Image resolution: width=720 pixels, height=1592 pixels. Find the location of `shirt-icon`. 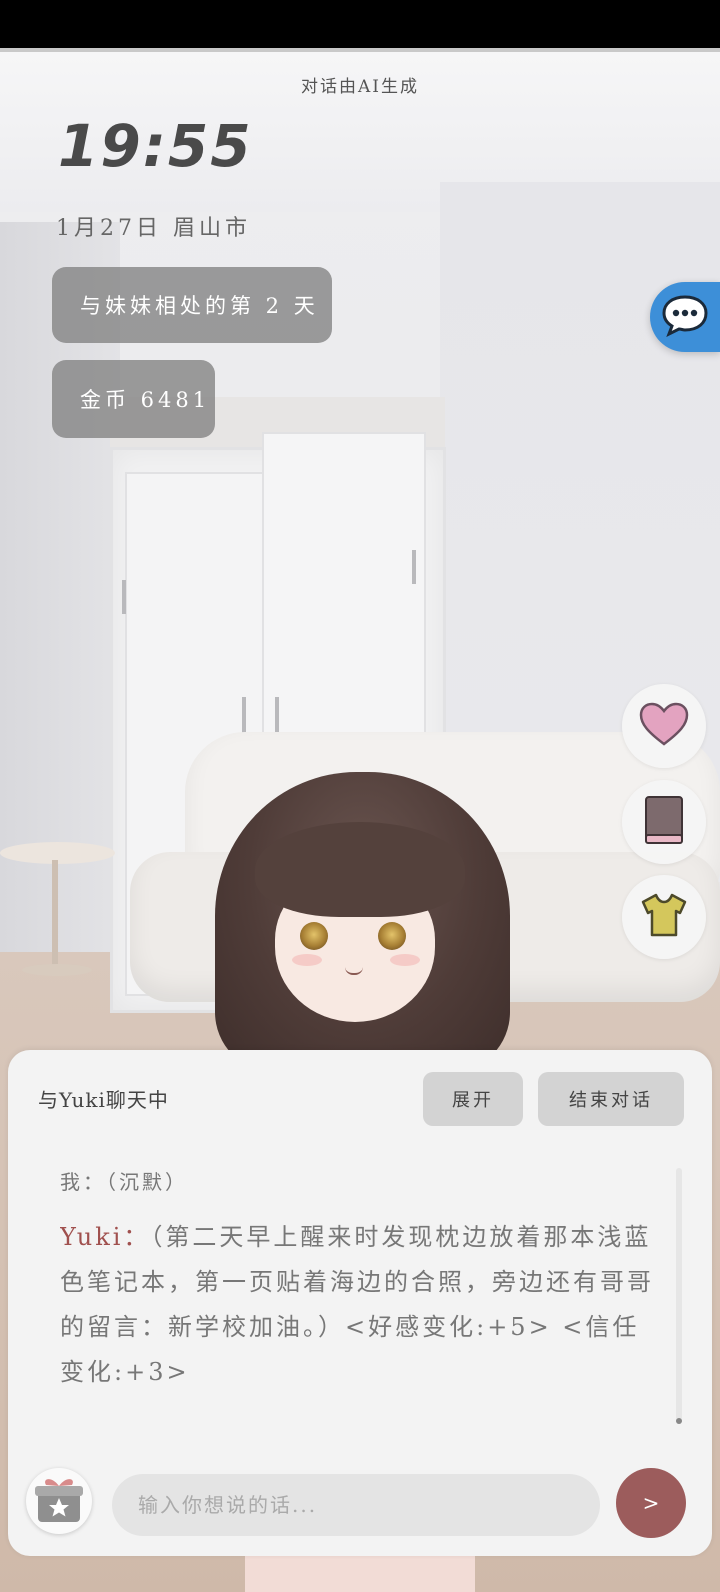

shirt-icon is located at coordinates (664, 917).